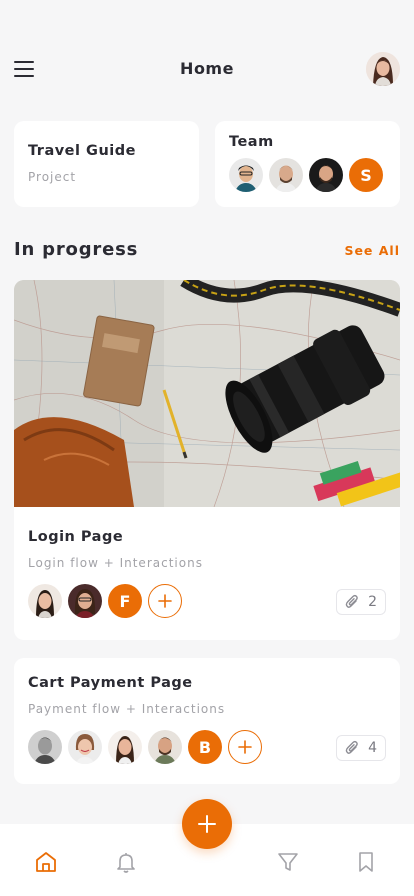  Describe the element at coordinates (251, 142) in the screenshot. I see `team-title: Team` at that location.